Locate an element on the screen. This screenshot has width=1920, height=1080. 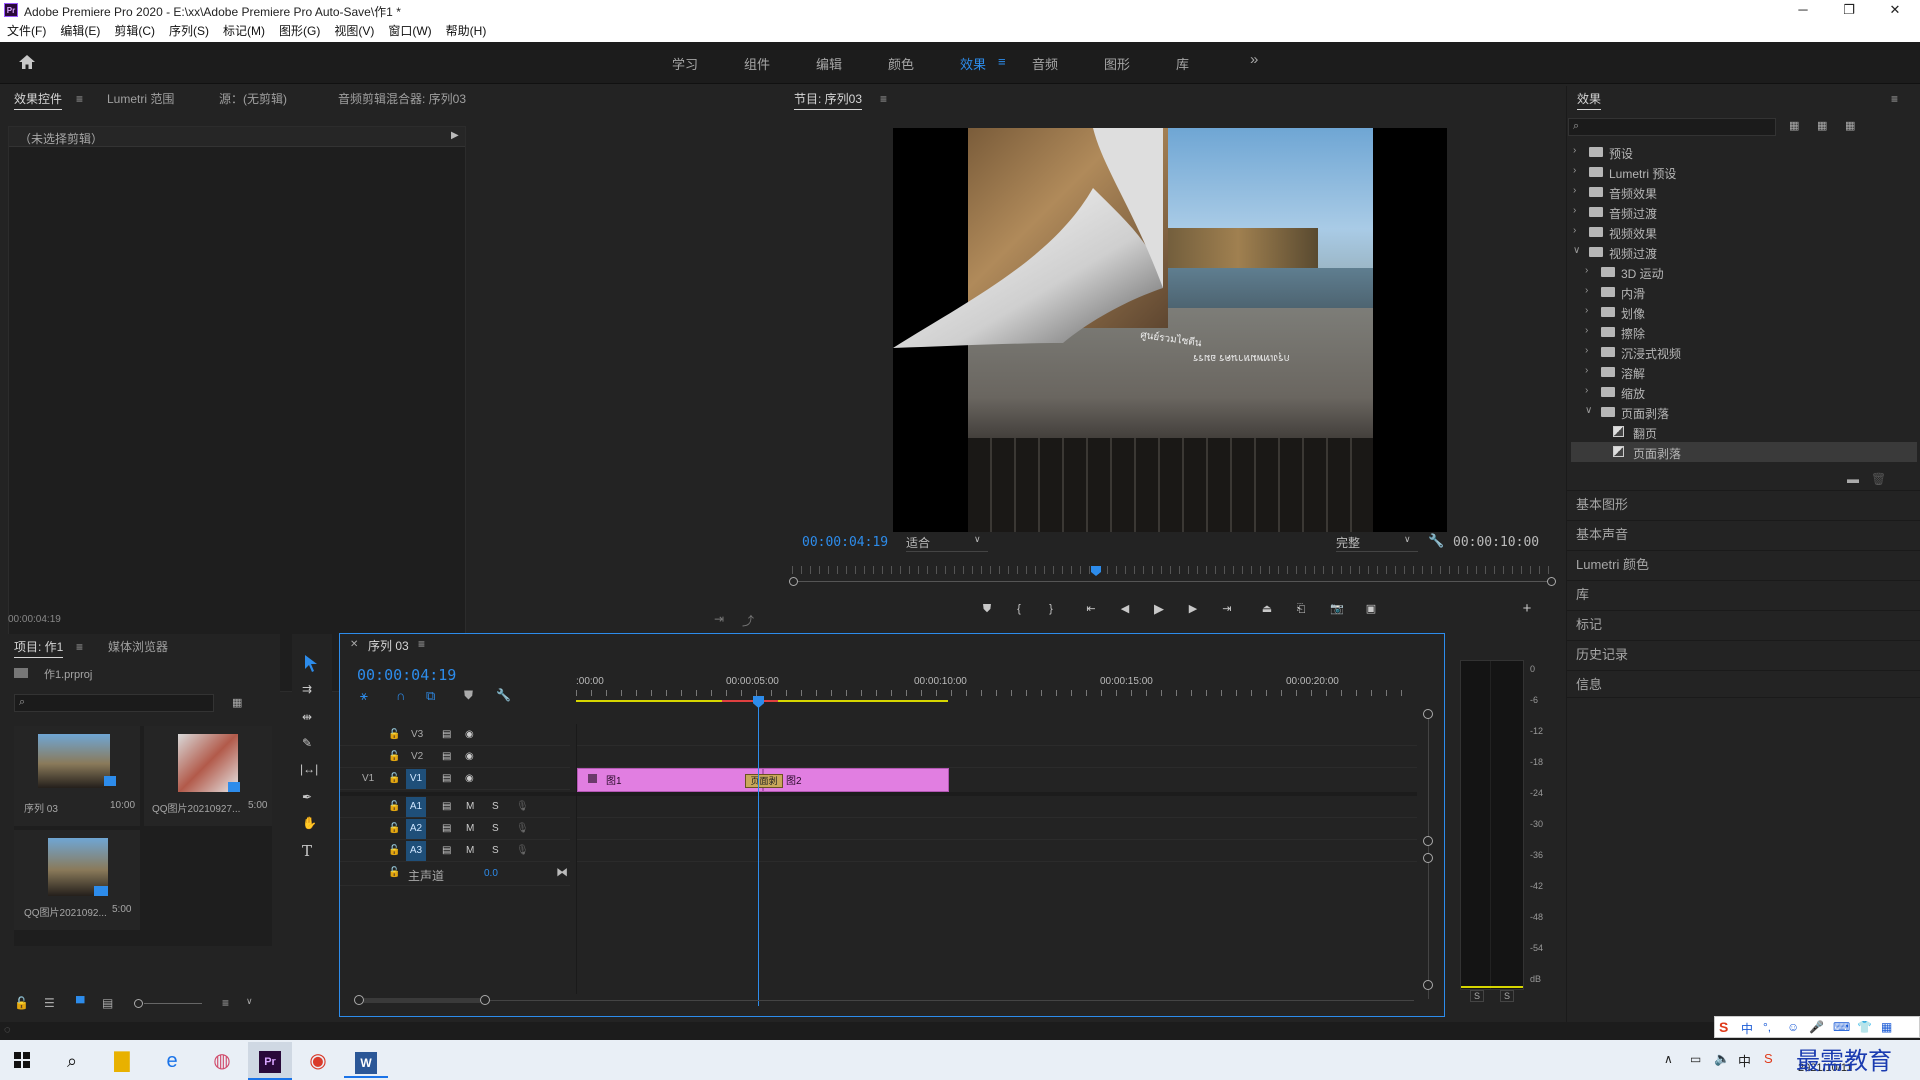
windows-start-icon is located at coordinates (22, 1060).